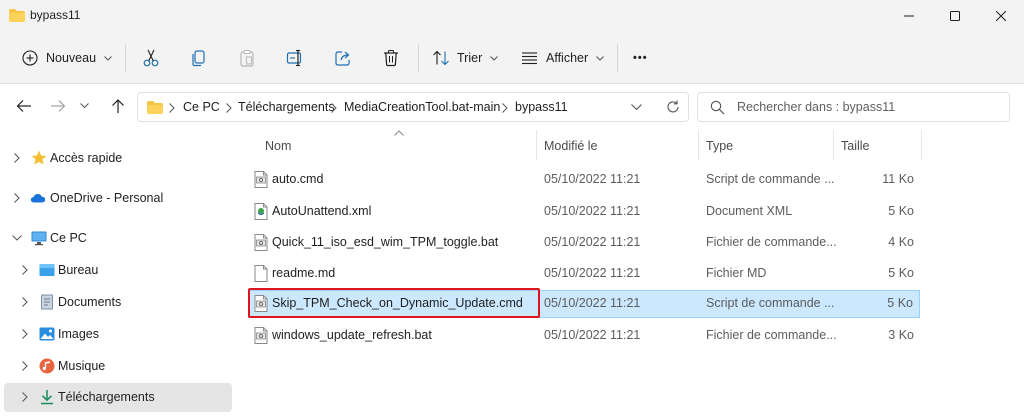  I want to click on maximize-icon, so click(955, 16).